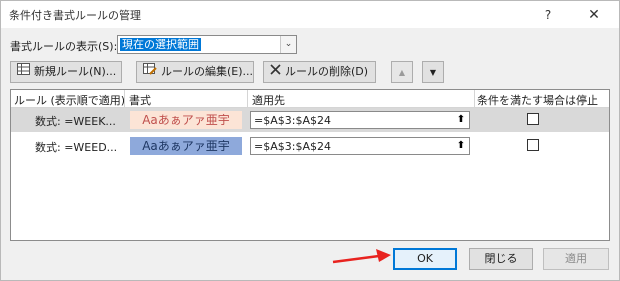  Describe the element at coordinates (23, 72) in the screenshot. I see `new-rule-icon` at that location.